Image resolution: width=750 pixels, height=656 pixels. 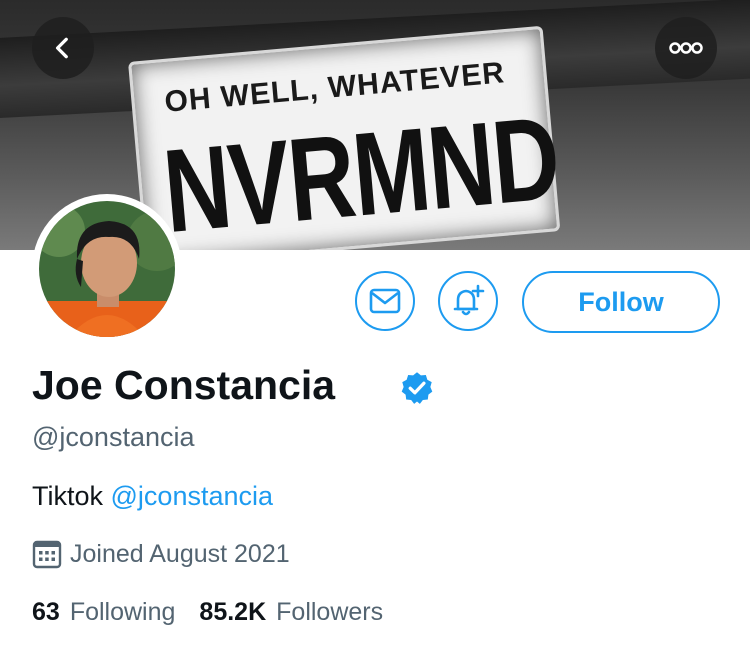 What do you see at coordinates (233, 612) in the screenshot?
I see `followers-count: 85.2K` at bounding box center [233, 612].